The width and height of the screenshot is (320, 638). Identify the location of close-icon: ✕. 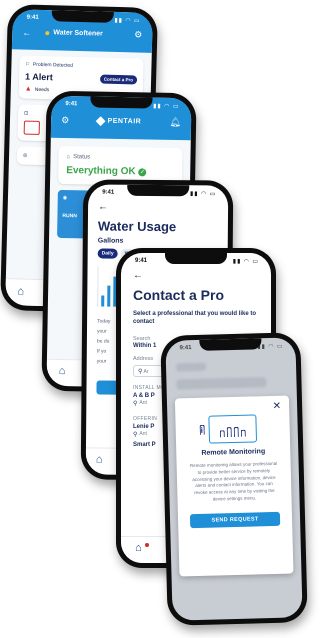
(277, 406).